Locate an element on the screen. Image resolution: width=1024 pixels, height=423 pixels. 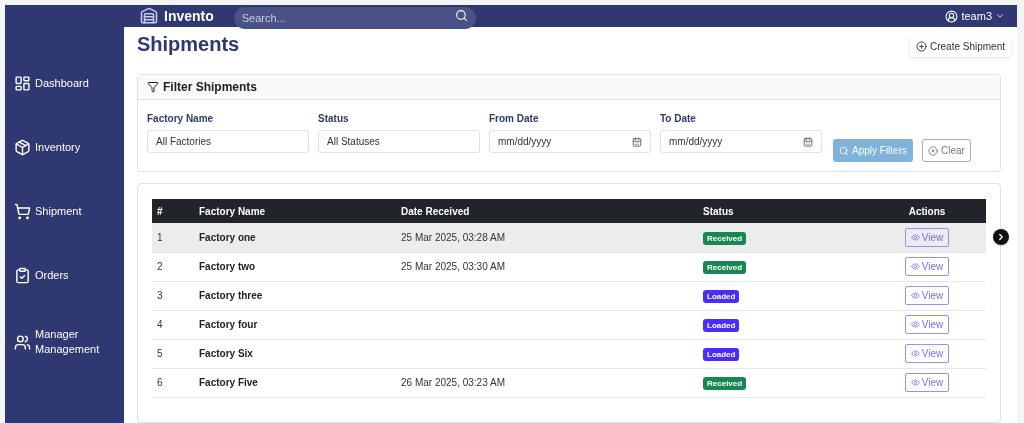
column-header: Status is located at coordinates (783, 211).